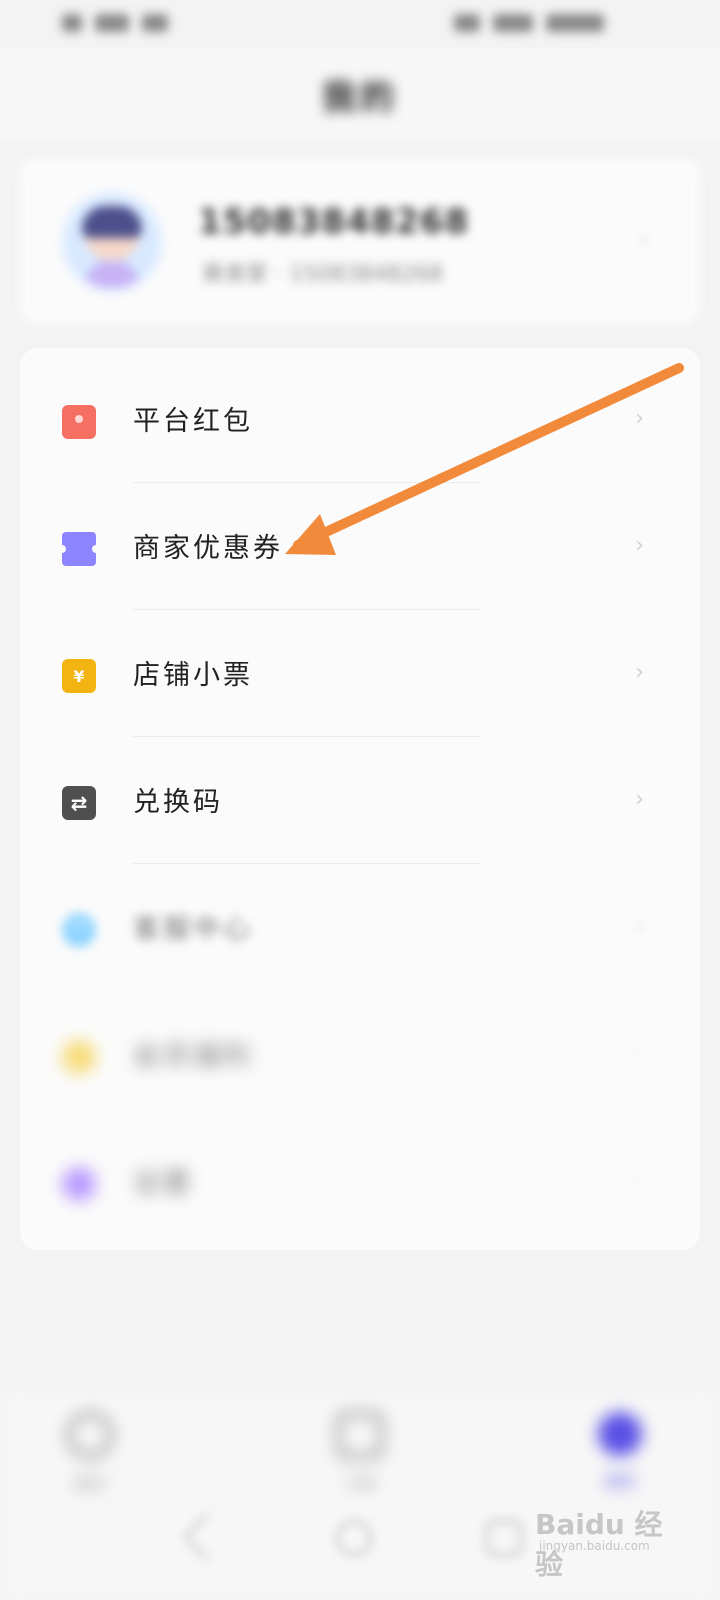 Image resolution: width=720 pixels, height=1600 pixels. I want to click on status-right, so click(549, 24).